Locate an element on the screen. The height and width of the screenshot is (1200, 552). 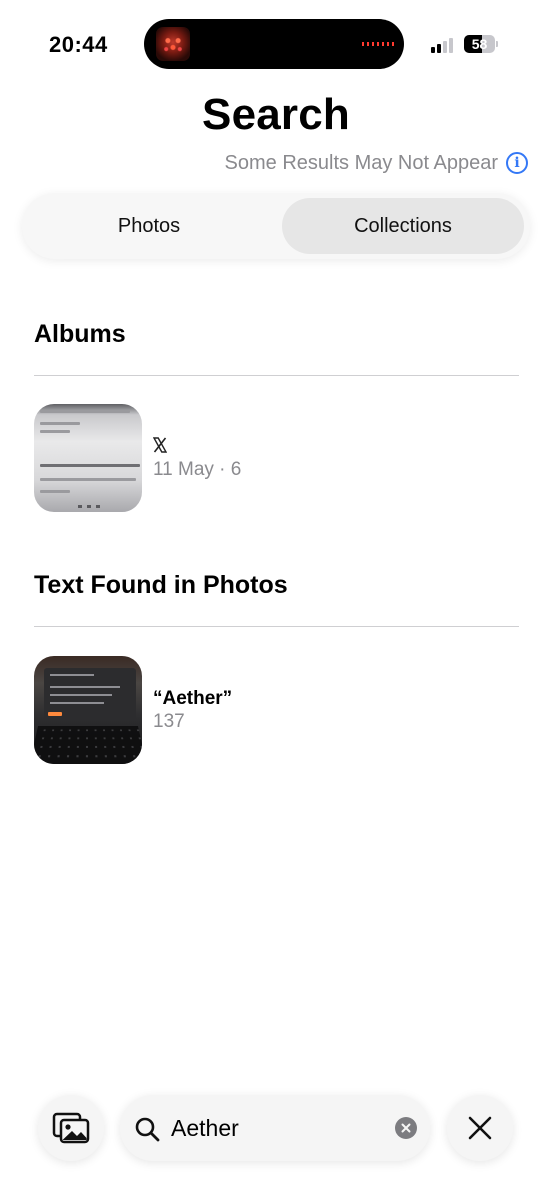
album-meta: 11 May · 6 is located at coordinates (197, 470).